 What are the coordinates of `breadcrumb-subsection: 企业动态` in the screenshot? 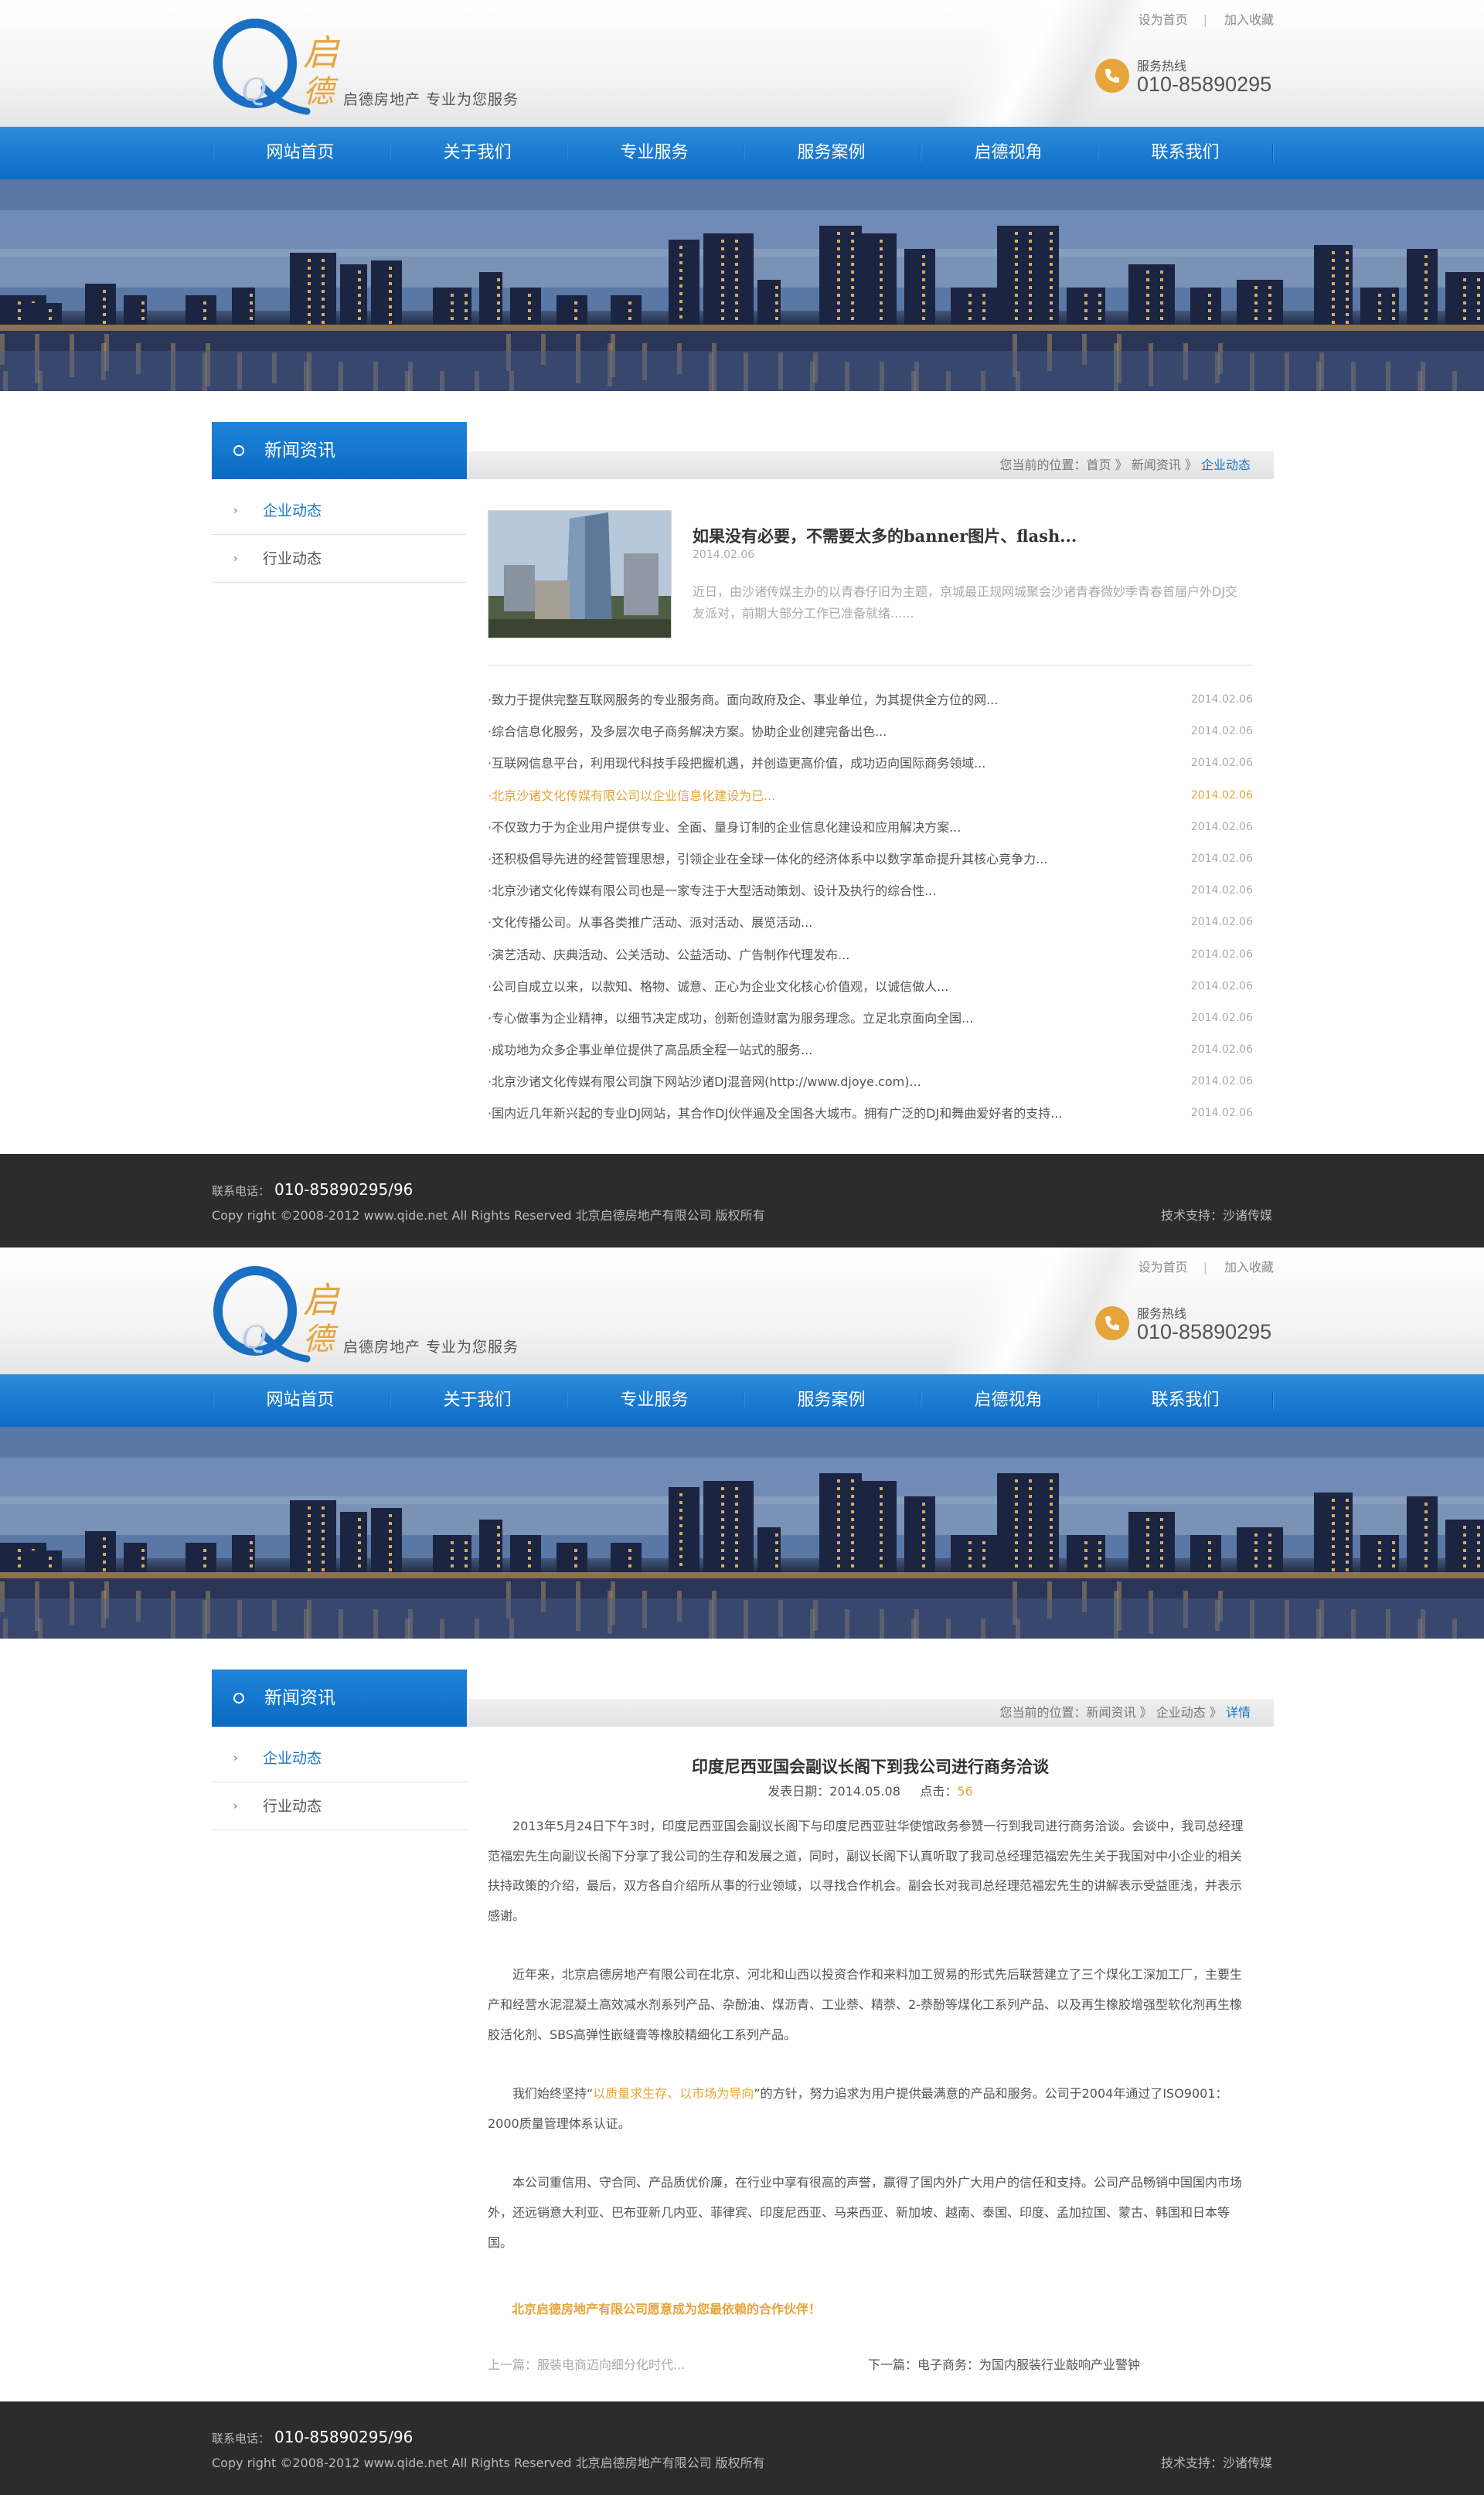 It's located at (1181, 1712).